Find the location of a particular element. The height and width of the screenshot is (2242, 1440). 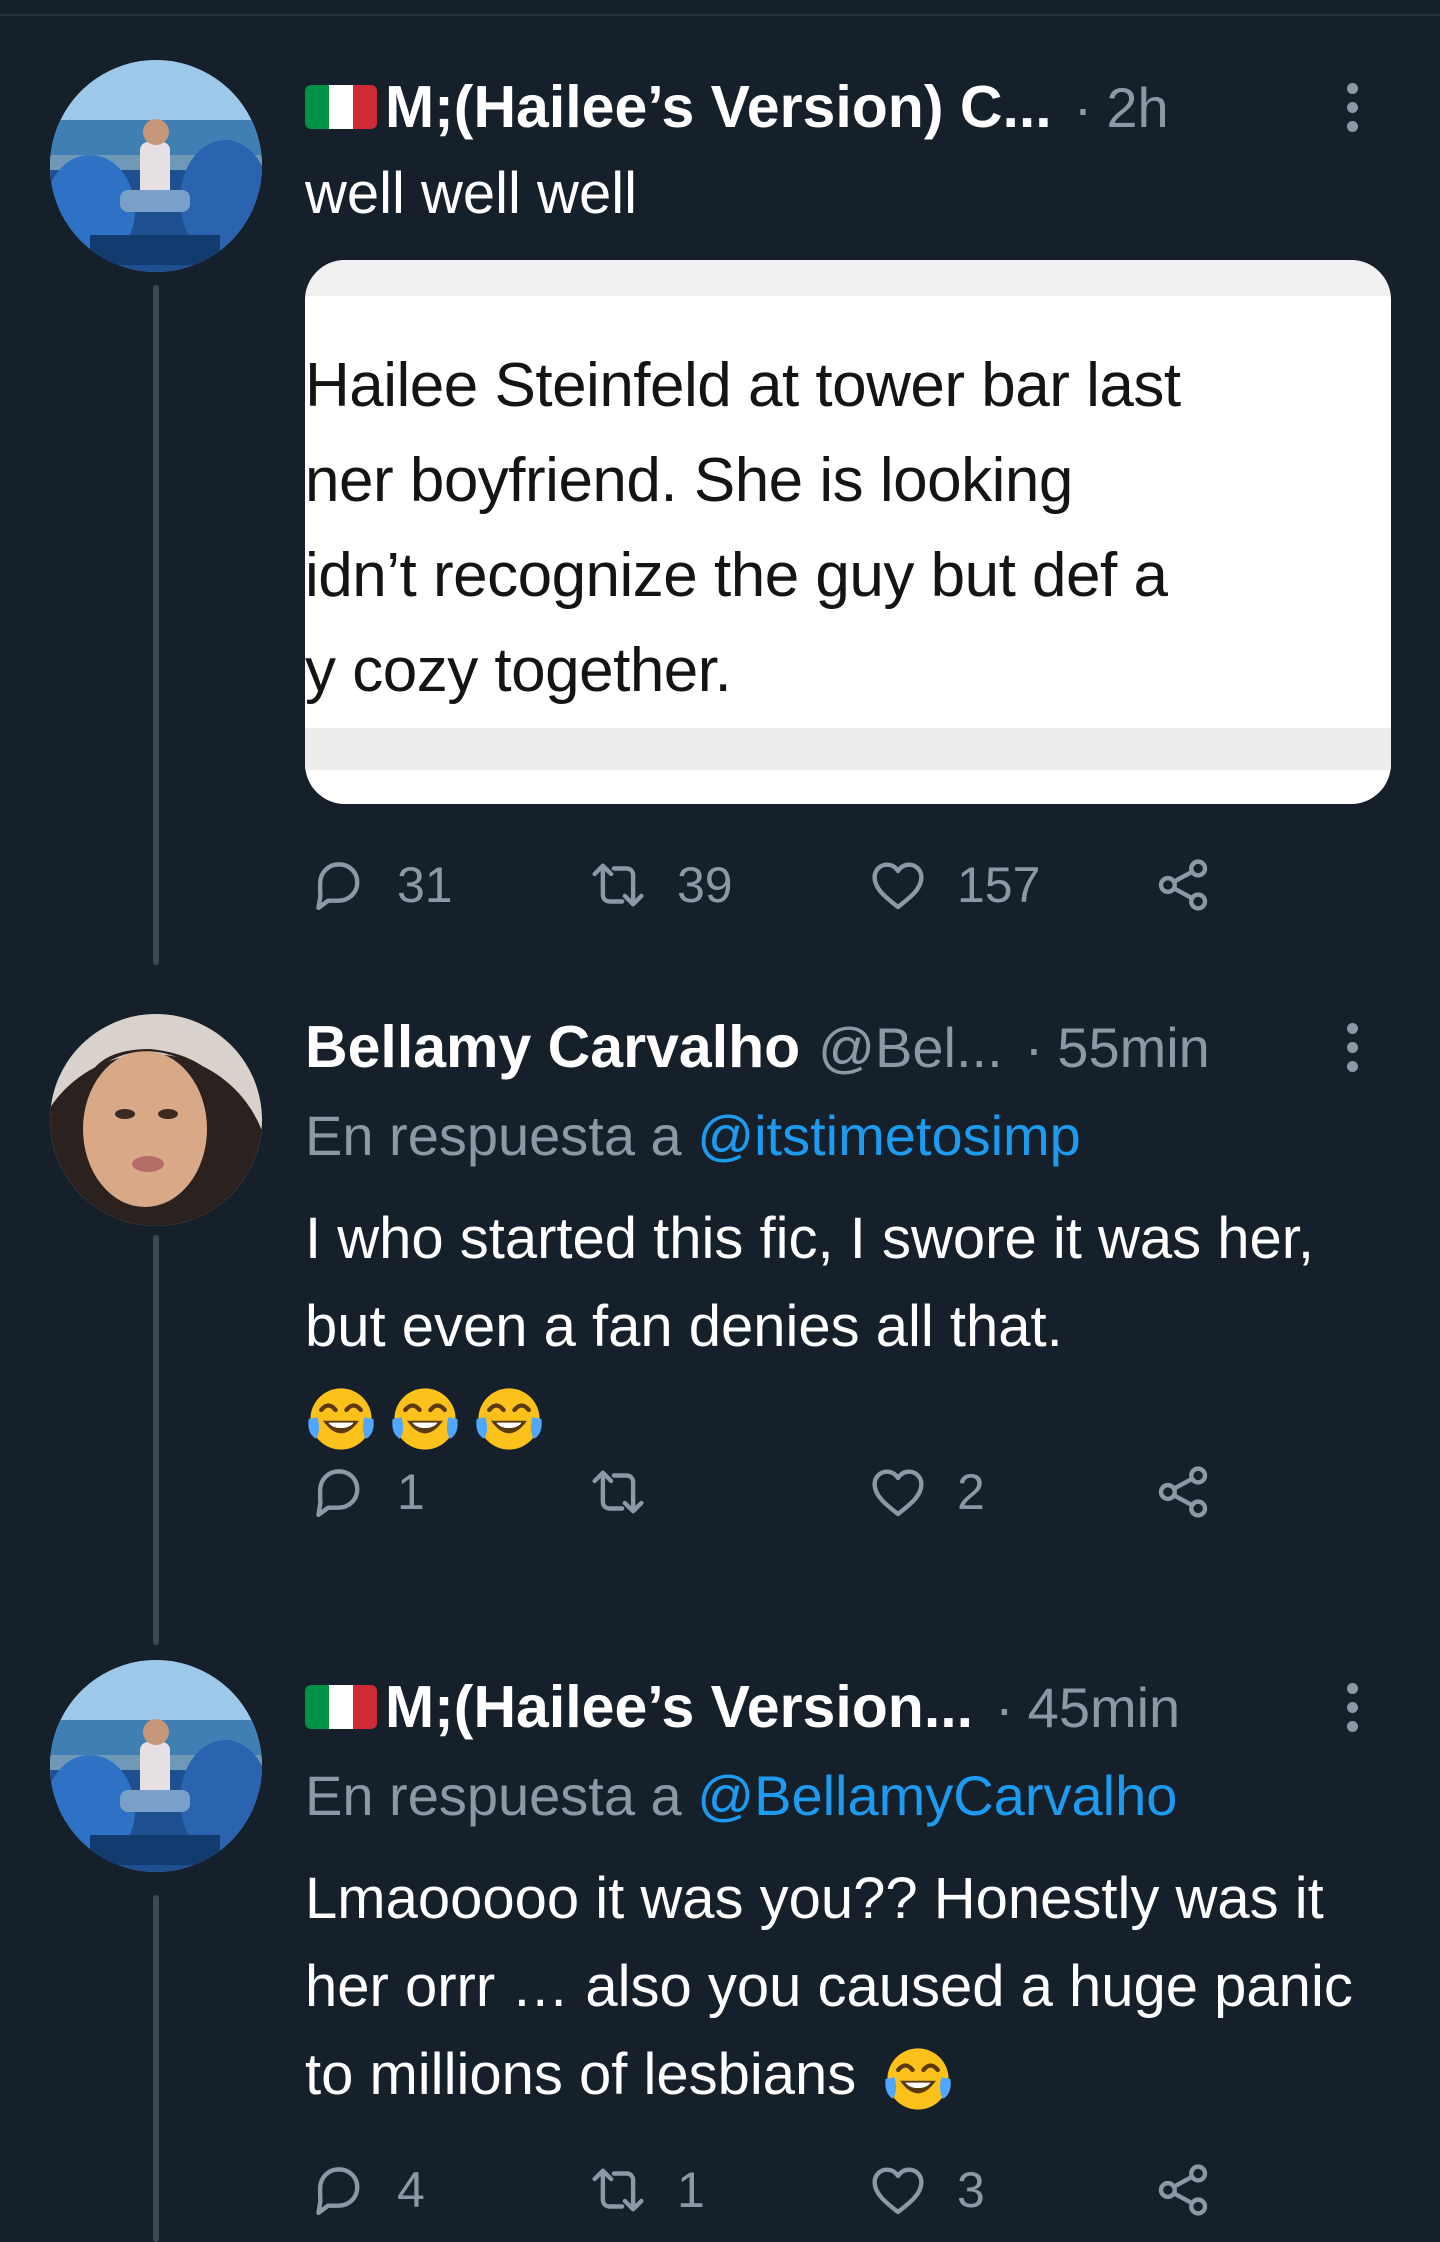

timestamp: 2h is located at coordinates (1137, 107).